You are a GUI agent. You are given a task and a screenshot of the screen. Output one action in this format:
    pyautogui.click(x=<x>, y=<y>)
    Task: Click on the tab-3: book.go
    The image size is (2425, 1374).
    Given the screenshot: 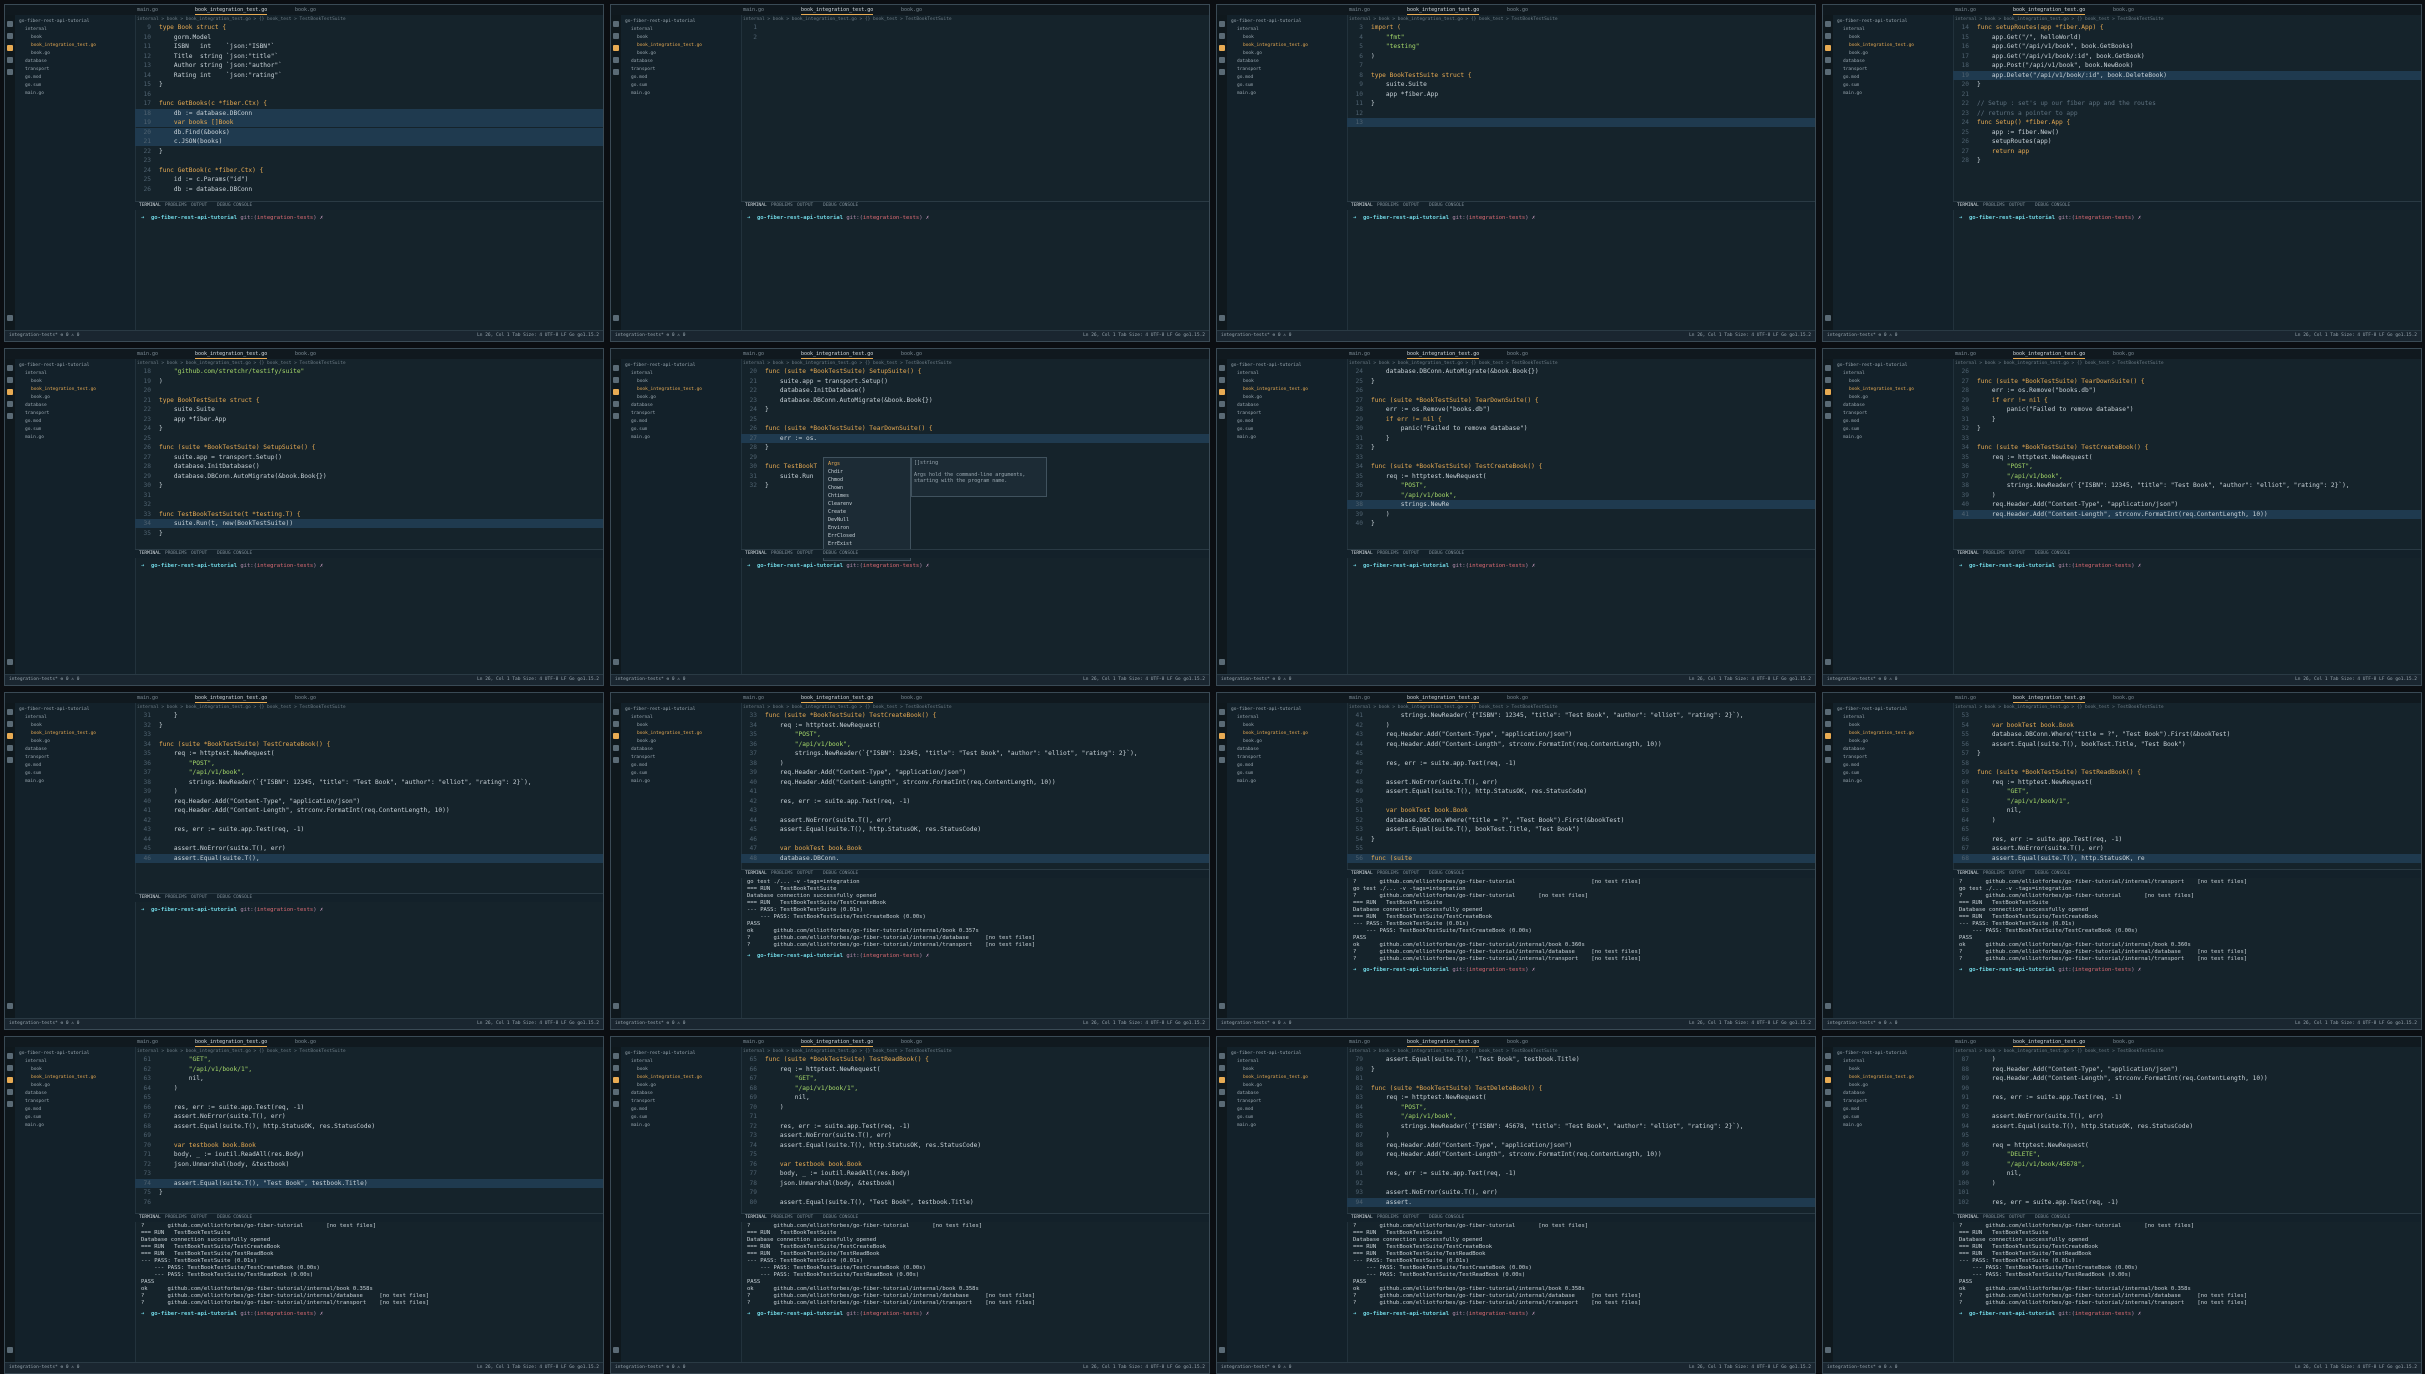 What is the action you would take?
    pyautogui.click(x=2123, y=698)
    